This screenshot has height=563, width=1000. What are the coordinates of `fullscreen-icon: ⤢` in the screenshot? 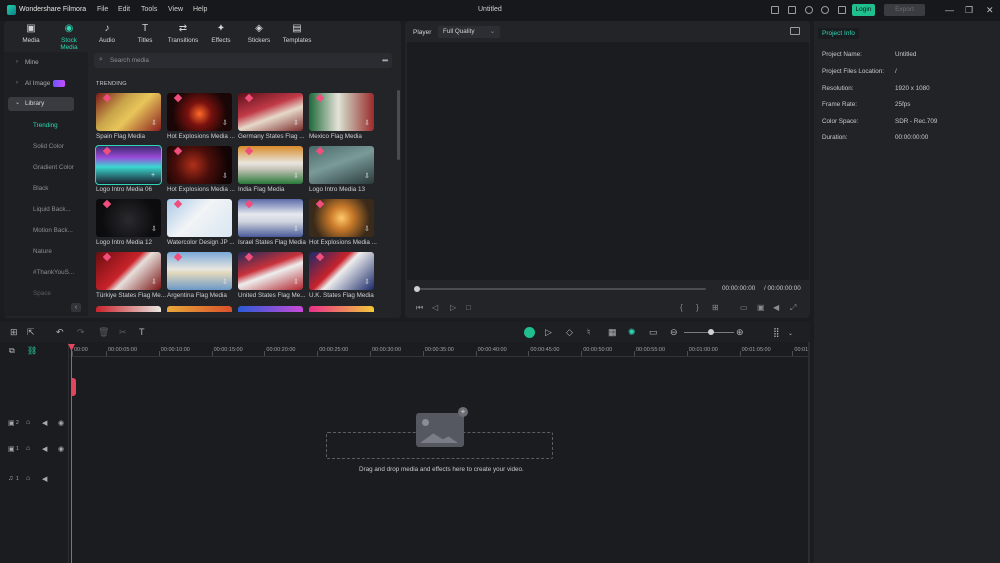 It's located at (793, 308).